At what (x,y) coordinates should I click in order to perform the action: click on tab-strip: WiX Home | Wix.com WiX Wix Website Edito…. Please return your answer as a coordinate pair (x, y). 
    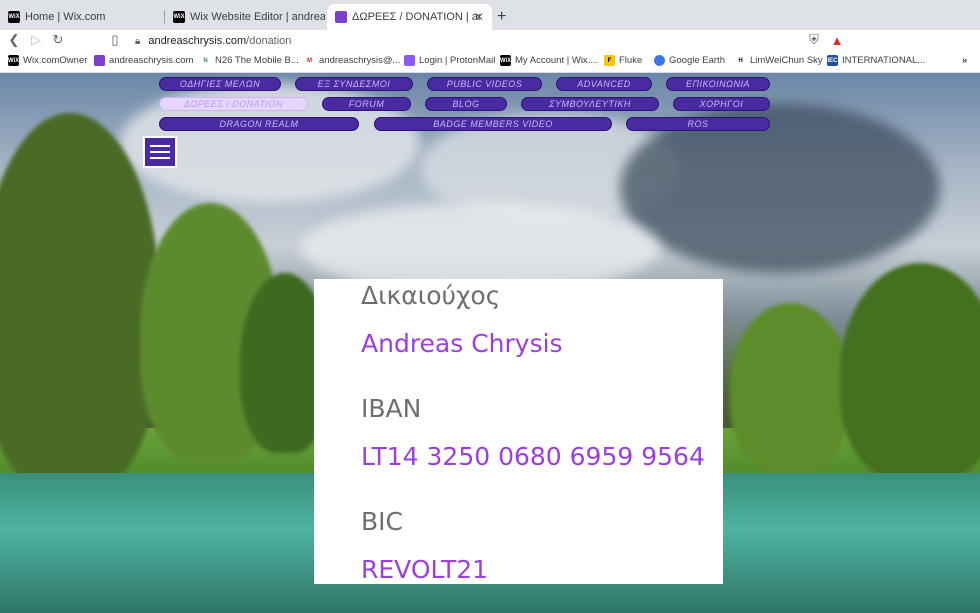
    Looking at the image, I should click on (490, 15).